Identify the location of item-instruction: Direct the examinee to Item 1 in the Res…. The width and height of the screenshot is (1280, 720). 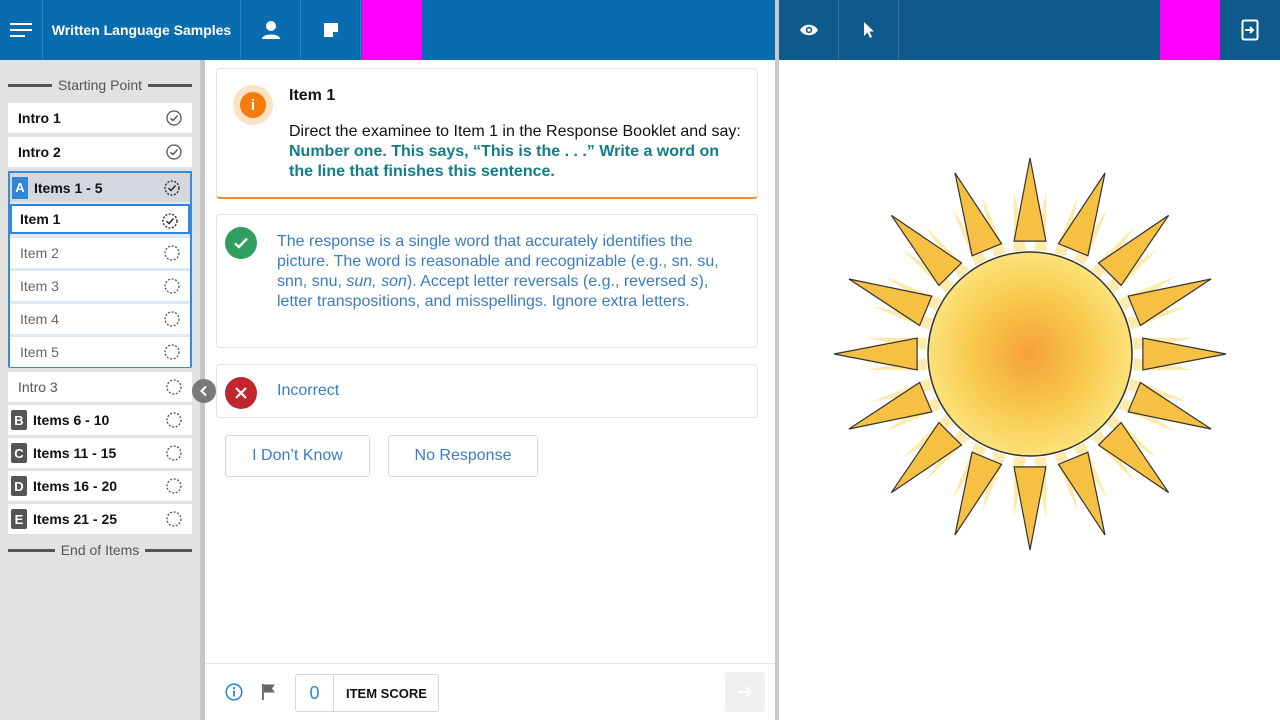
(517, 152).